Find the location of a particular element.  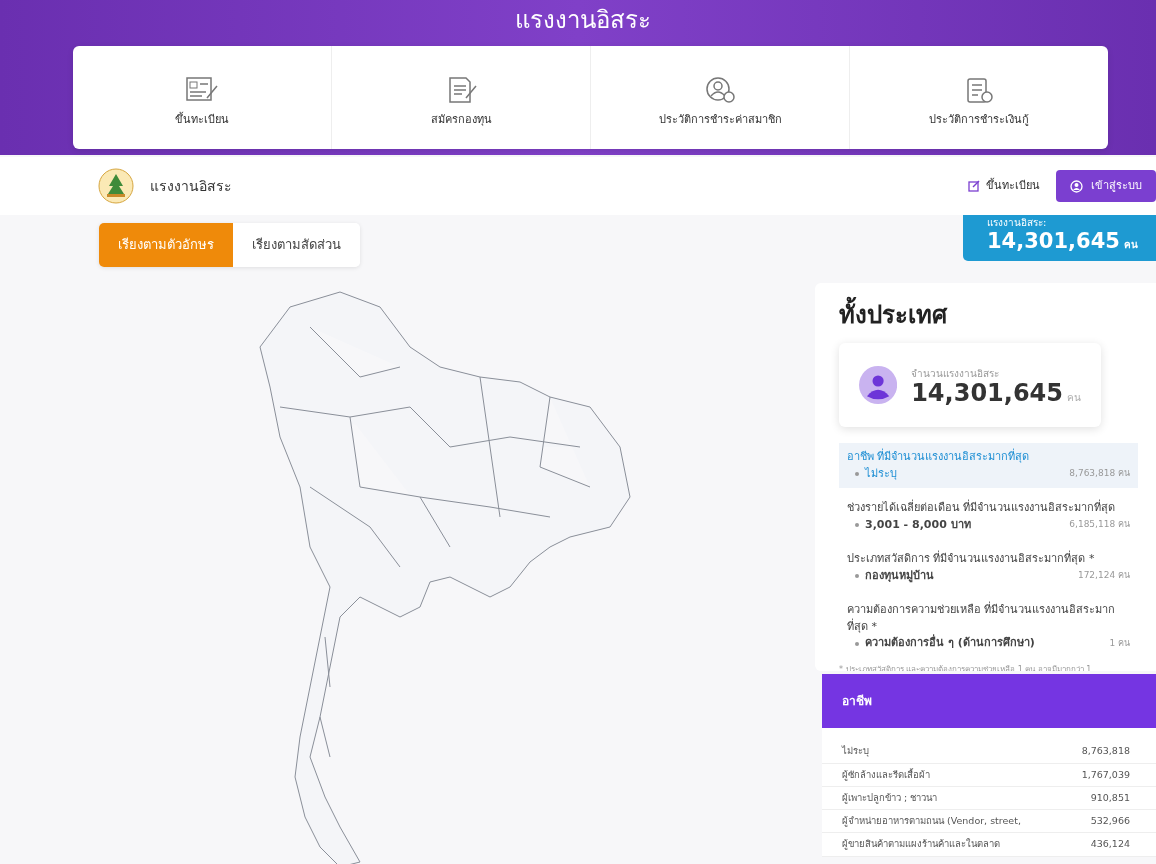

highlight-heading: ช่วงรายได้เฉลี่ยต่อเดือน ที่มีจำนวนแรงงานอิสระมากที่สุด is located at coordinates (982, 508).